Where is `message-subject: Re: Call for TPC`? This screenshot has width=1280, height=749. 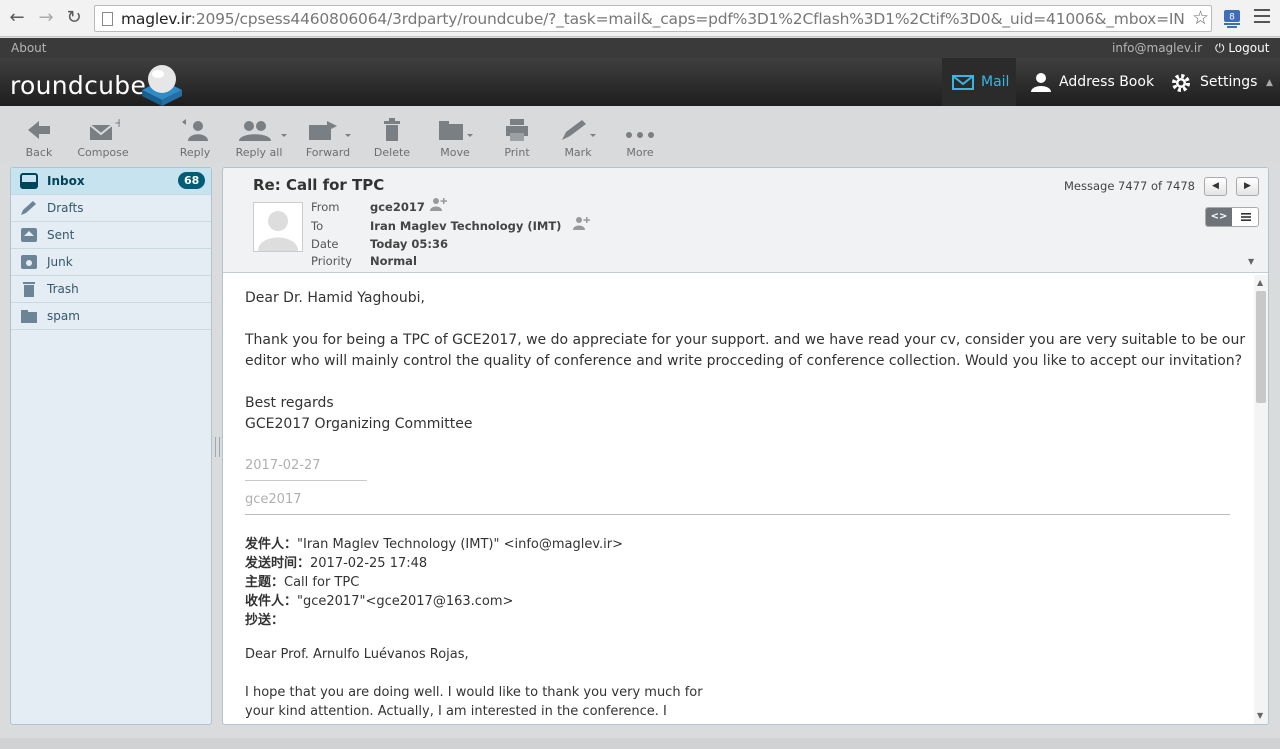 message-subject: Re: Call for TPC is located at coordinates (319, 185).